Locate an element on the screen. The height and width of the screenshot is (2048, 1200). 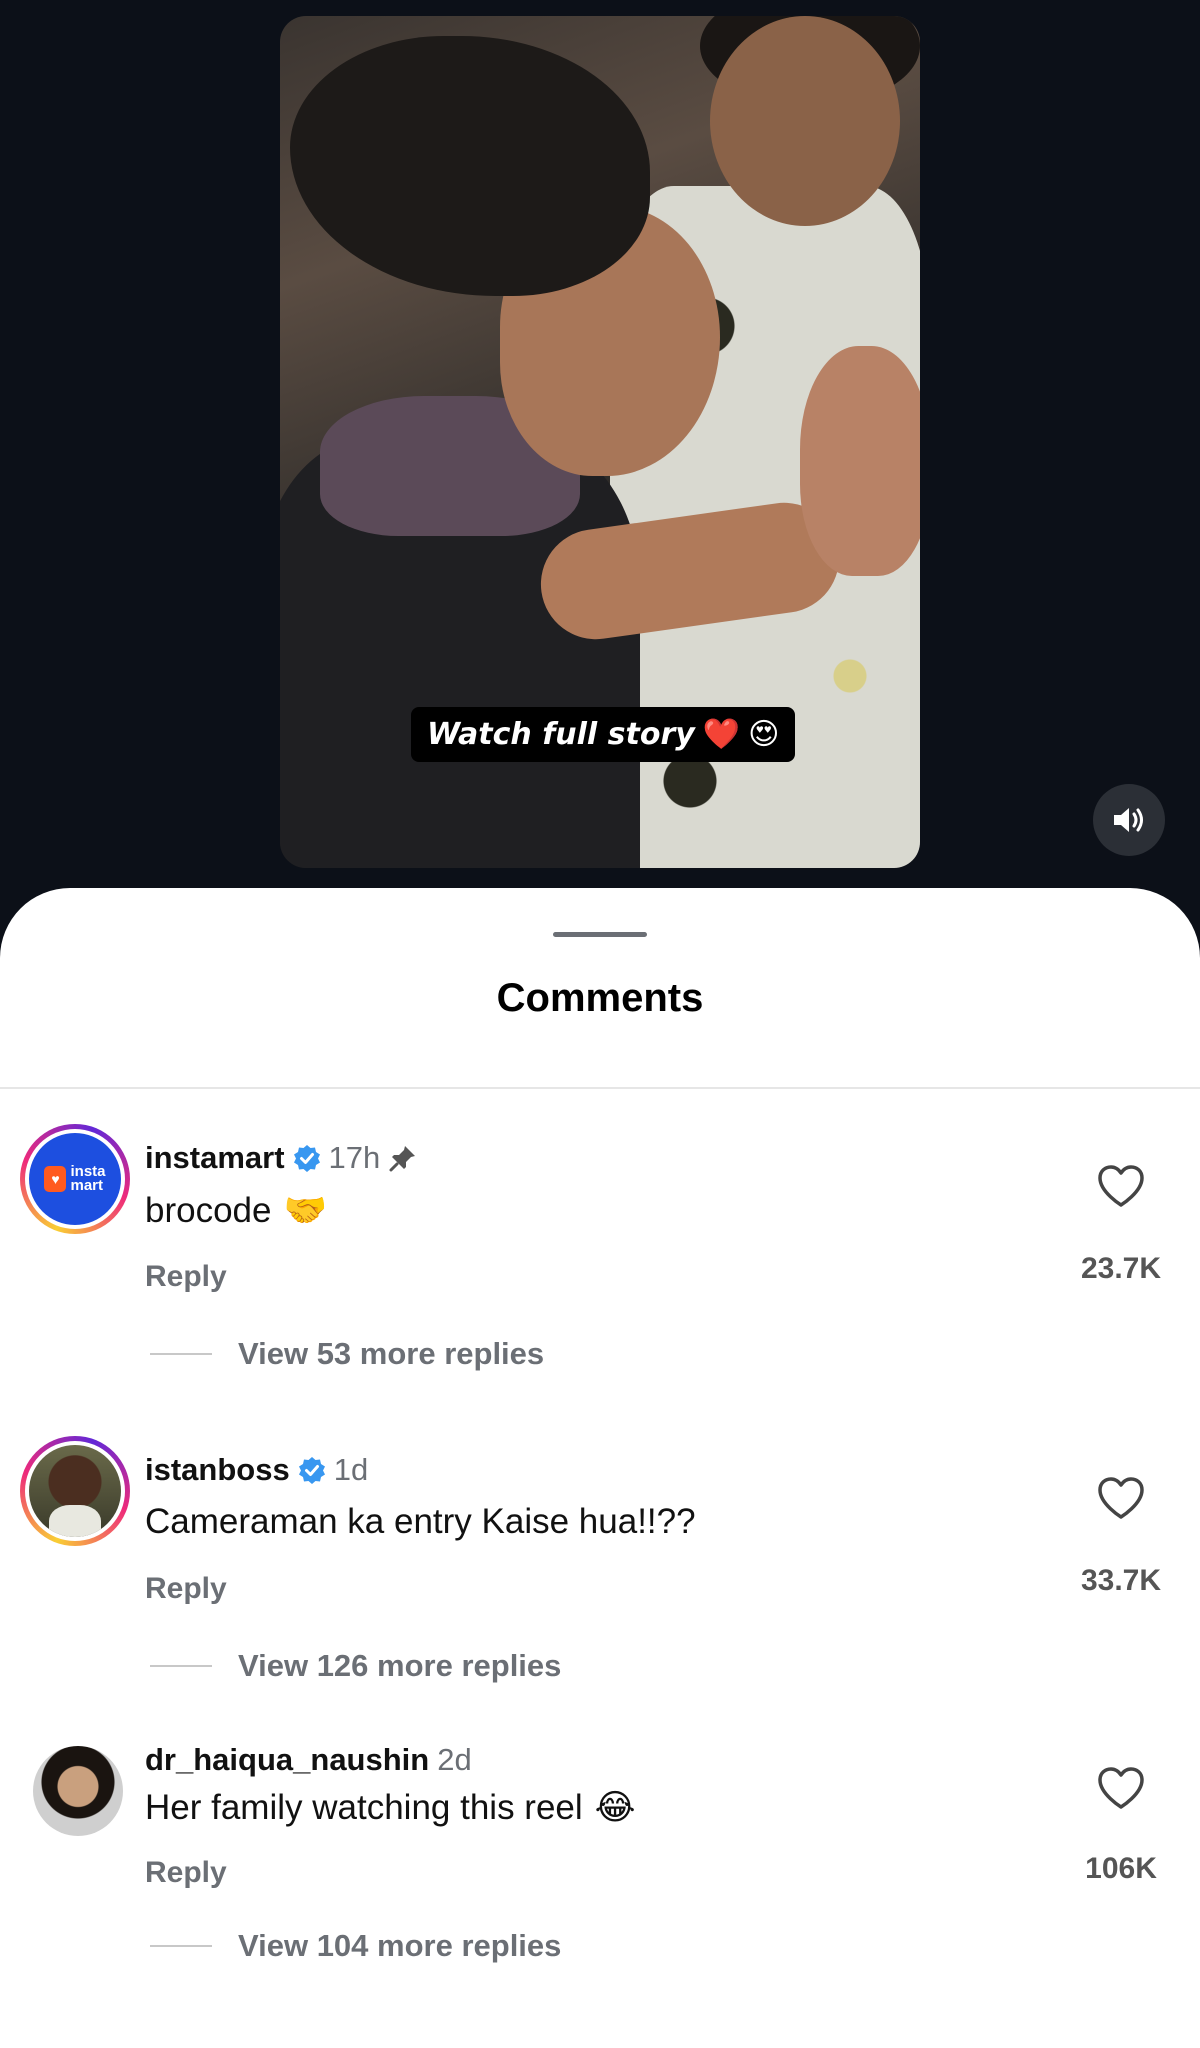
sheet-title: Comments is located at coordinates (600, 998).